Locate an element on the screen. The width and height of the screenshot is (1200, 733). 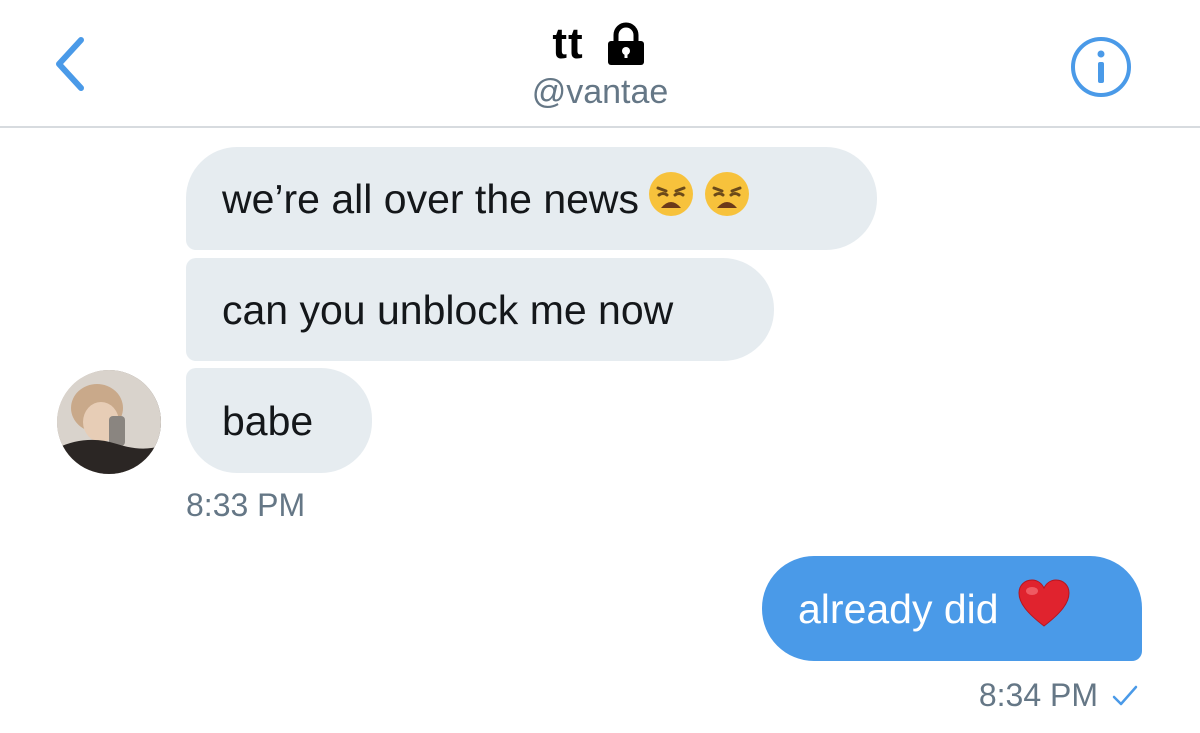
info-button is located at coordinates (1101, 67).